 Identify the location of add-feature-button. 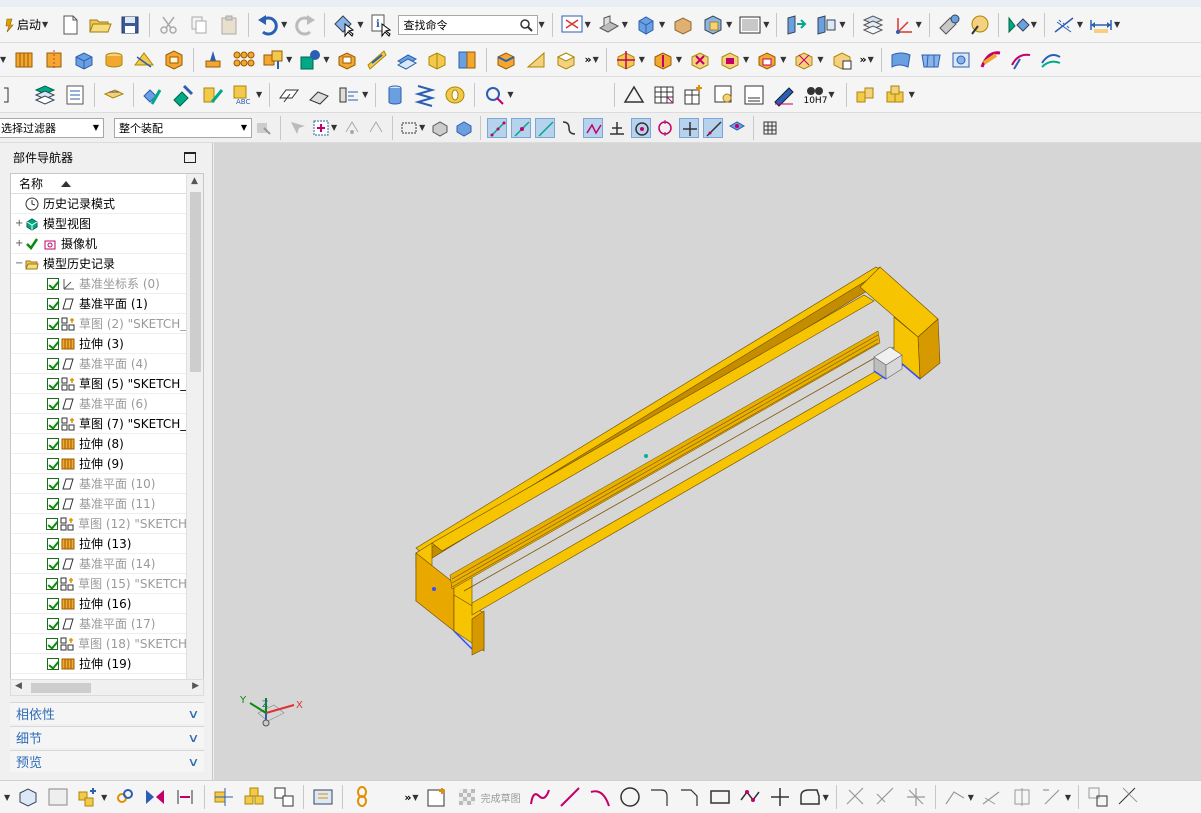
(88, 797).